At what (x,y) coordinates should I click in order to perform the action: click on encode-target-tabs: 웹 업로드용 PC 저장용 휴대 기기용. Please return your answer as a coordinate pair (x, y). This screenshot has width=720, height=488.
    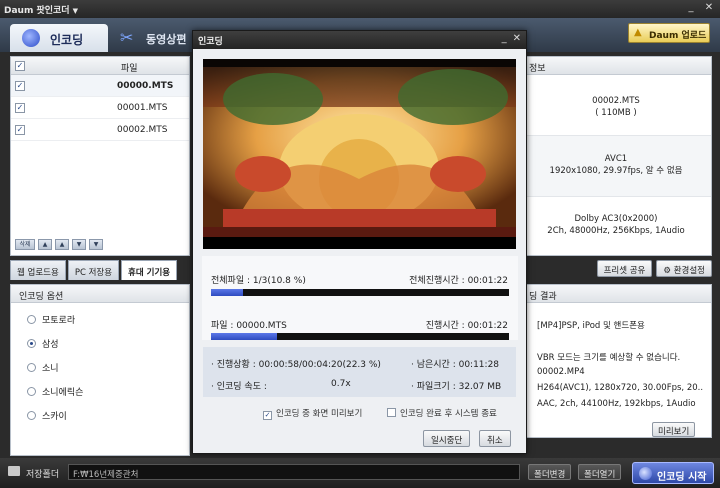
    Looking at the image, I should click on (94, 270).